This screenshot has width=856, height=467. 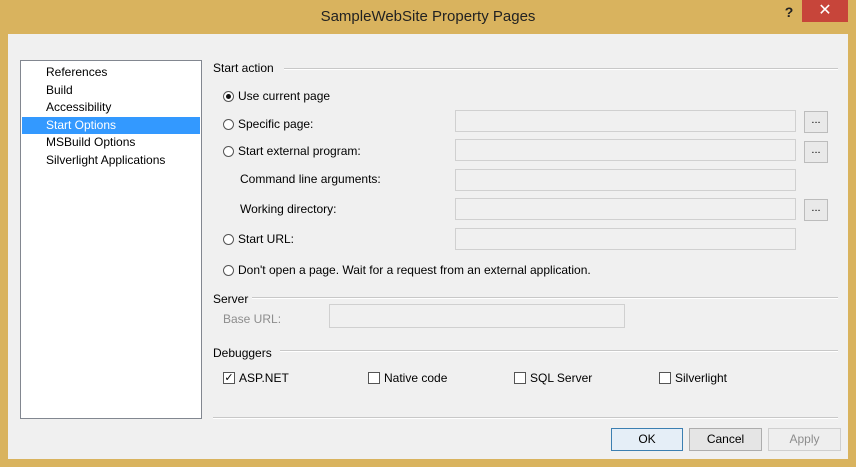 What do you see at coordinates (561, 378) in the screenshot?
I see `sql-server-label: SQL Server` at bounding box center [561, 378].